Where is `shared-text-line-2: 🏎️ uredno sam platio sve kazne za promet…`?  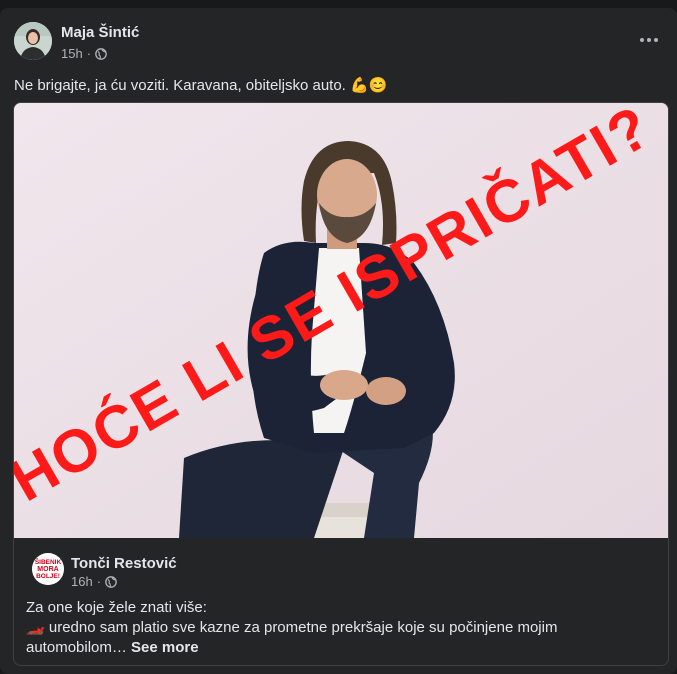 shared-text-line-2: 🏎️ uredno sam platio sve kazne za promet… is located at coordinates (341, 628).